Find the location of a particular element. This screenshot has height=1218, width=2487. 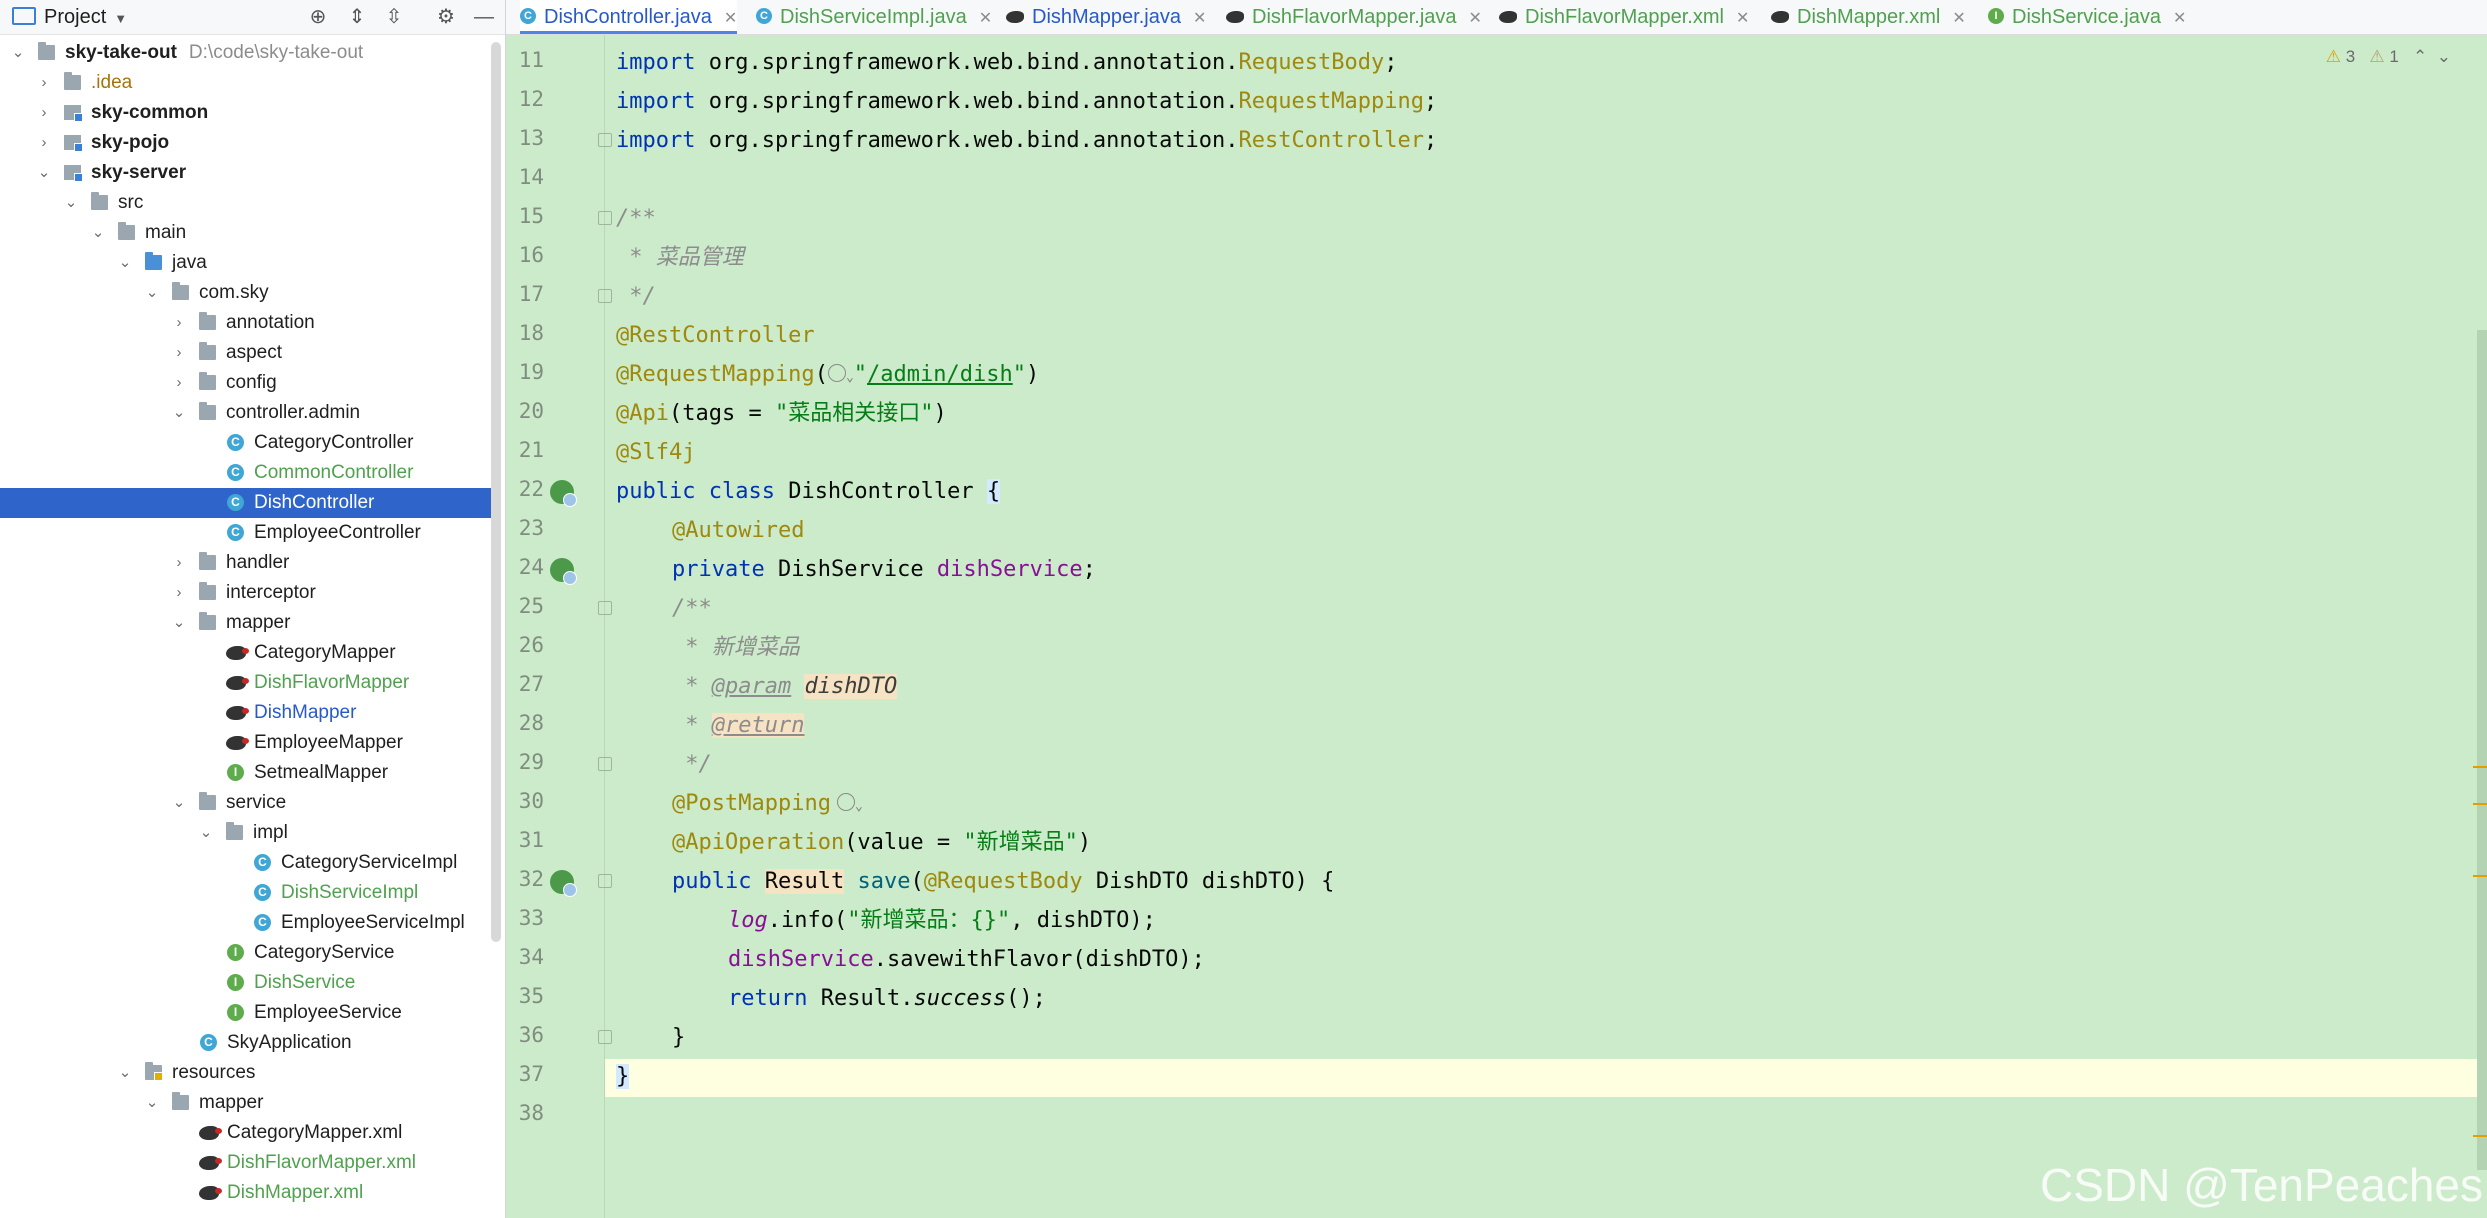

tree-item-dish-service: I DishService is located at coordinates (246, 983).